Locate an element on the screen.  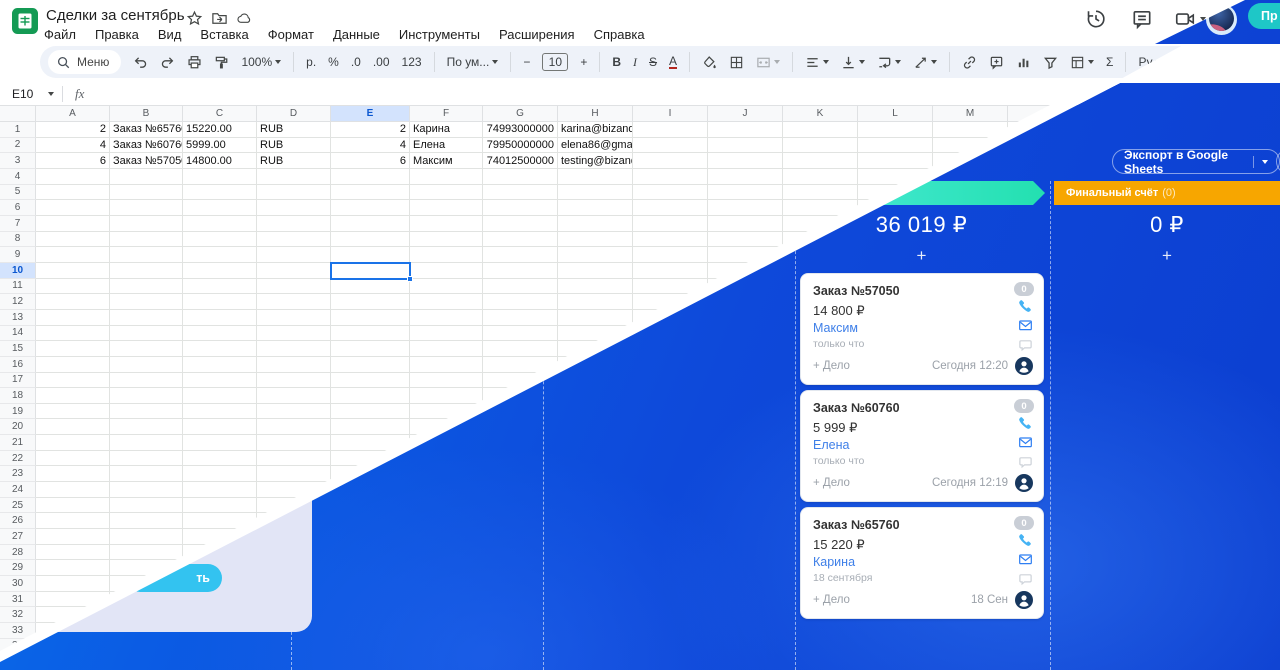
cell-D8 is located at coordinates (294, 239).